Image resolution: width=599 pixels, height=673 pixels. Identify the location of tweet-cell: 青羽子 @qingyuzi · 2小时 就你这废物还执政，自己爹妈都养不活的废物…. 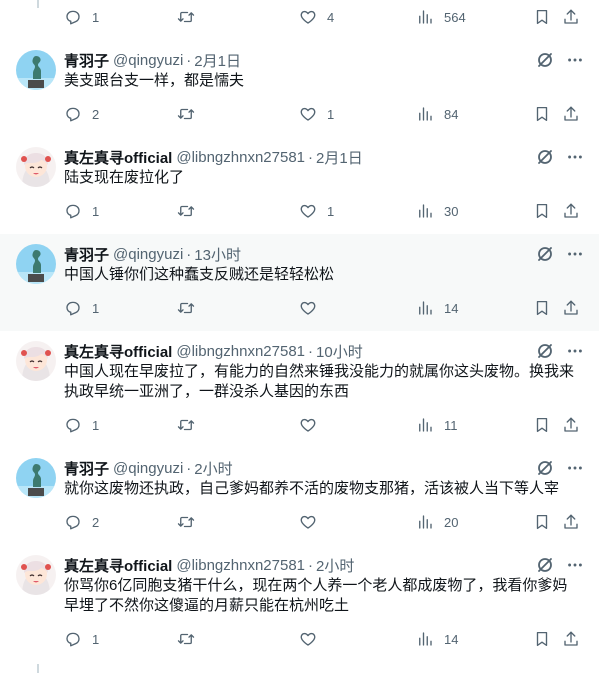
(299, 496).